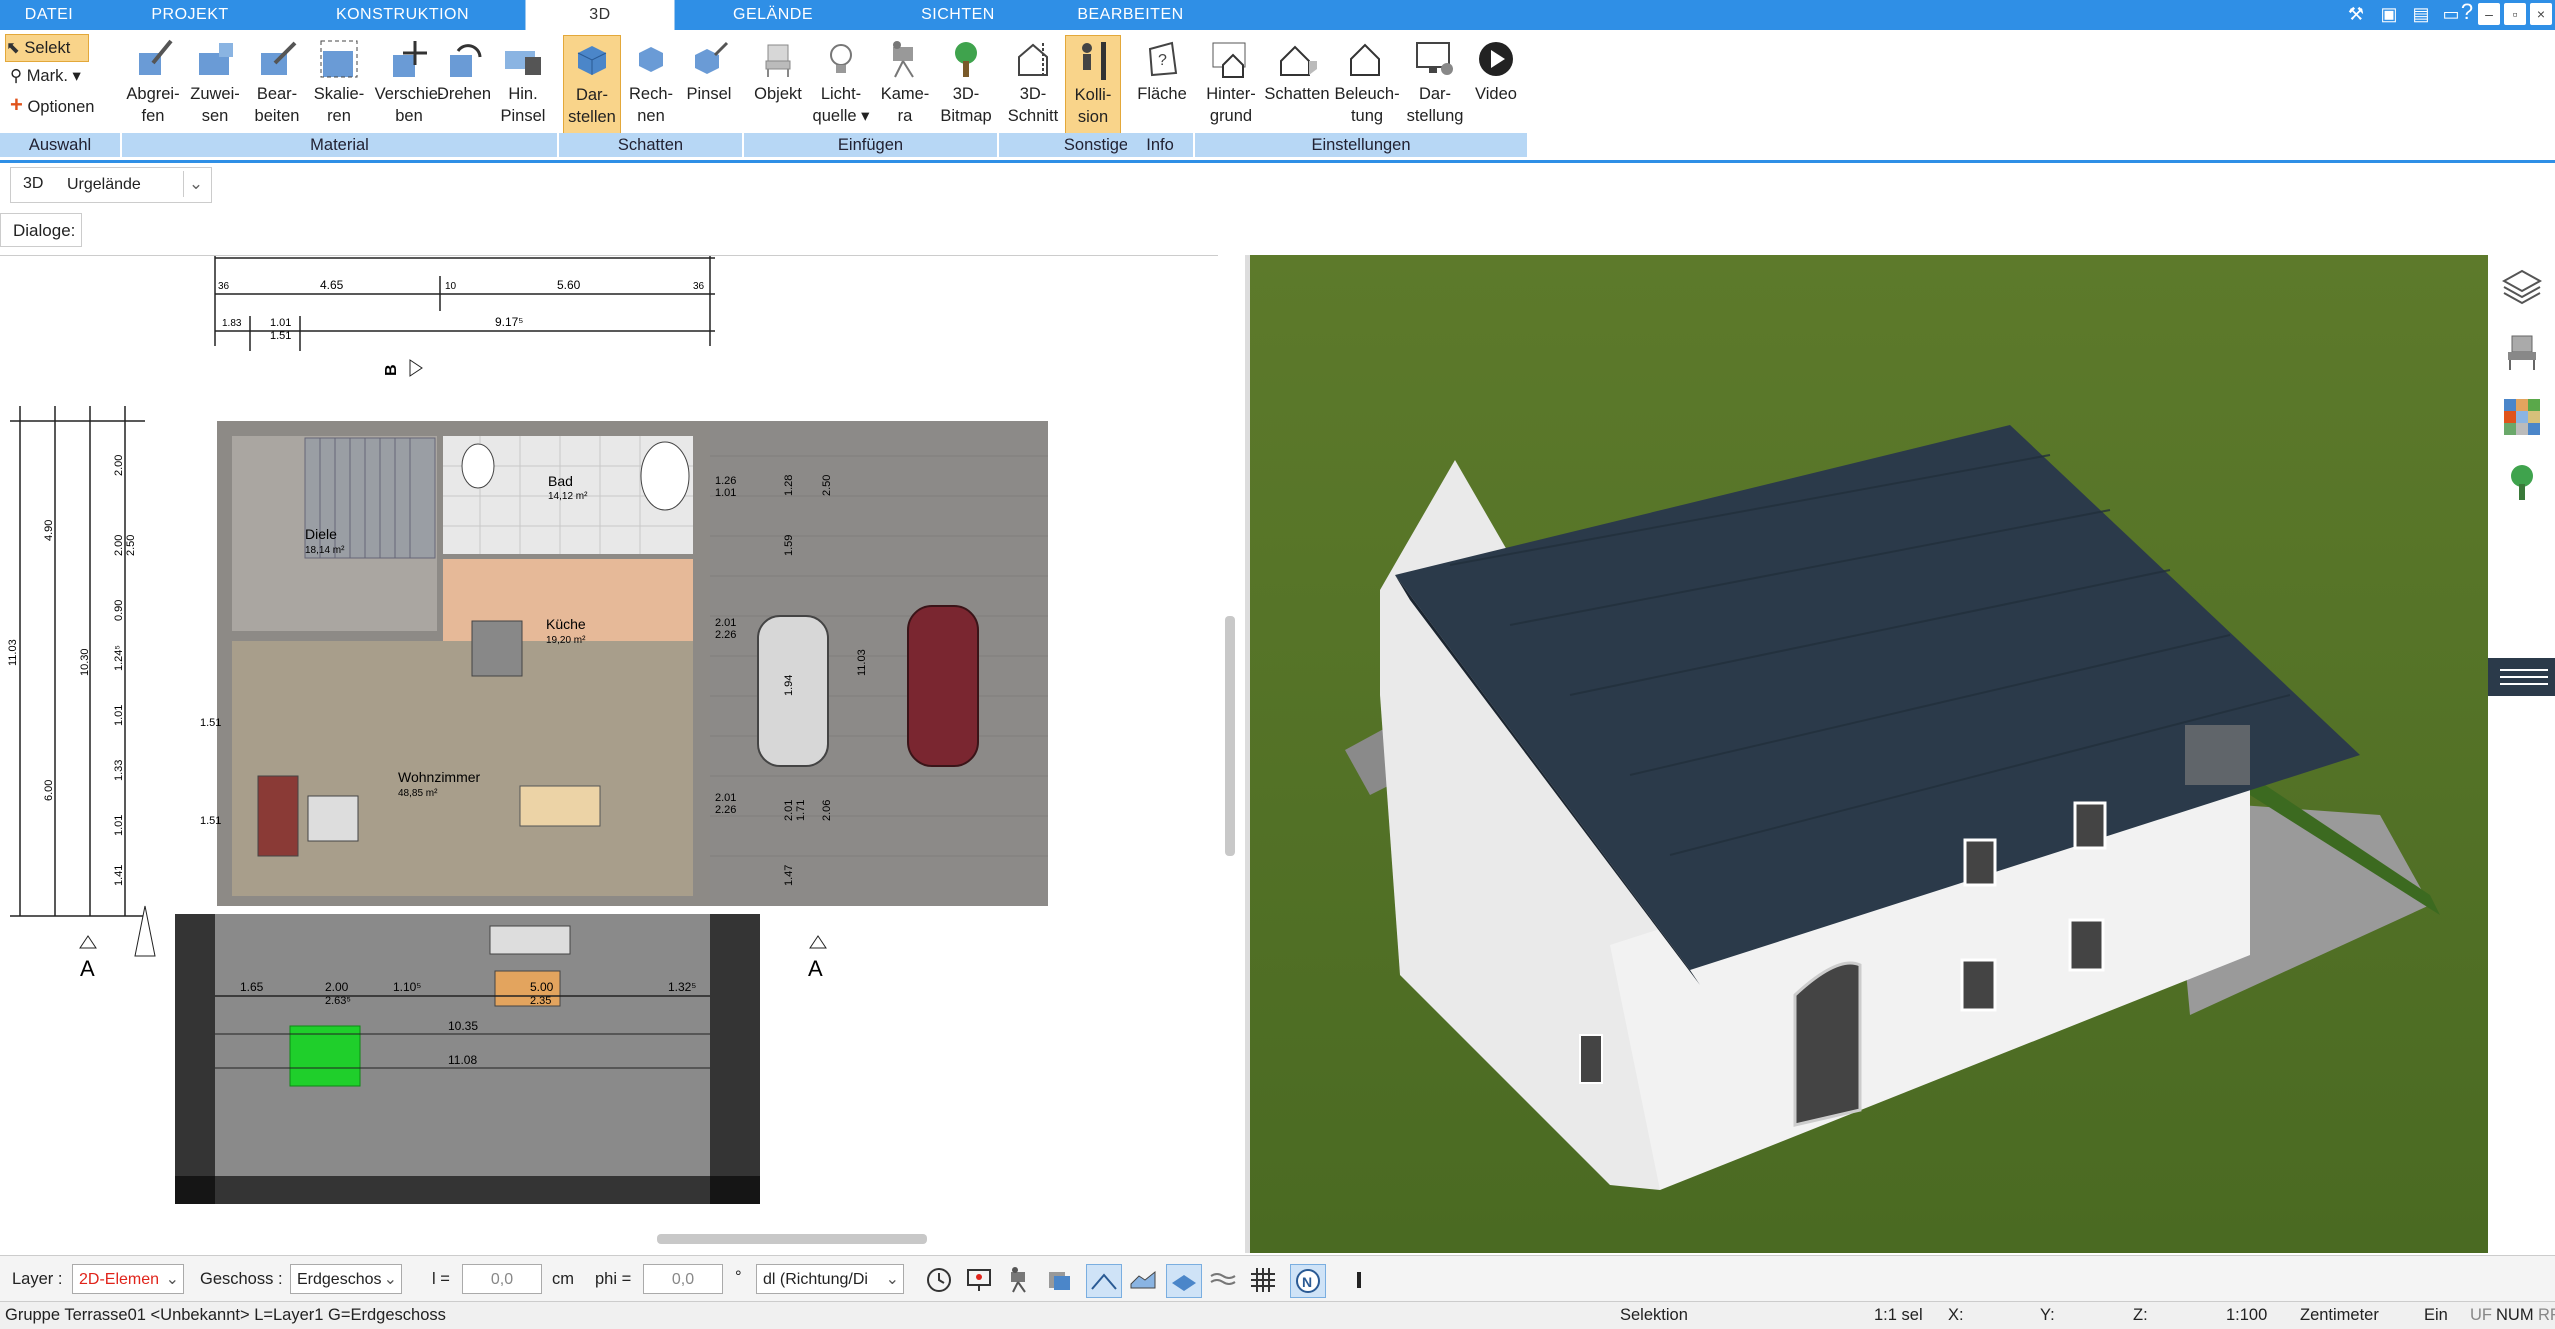 The height and width of the screenshot is (1329, 2555). Describe the element at coordinates (1263, 1280) in the screenshot. I see `grid-icon` at that location.